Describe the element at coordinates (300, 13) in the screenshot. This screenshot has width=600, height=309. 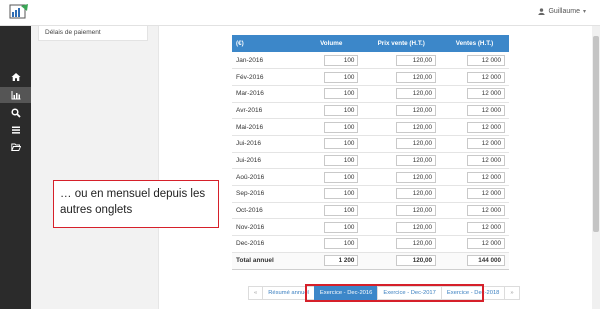
I see `top-bar: Guillaume ▾` at that location.